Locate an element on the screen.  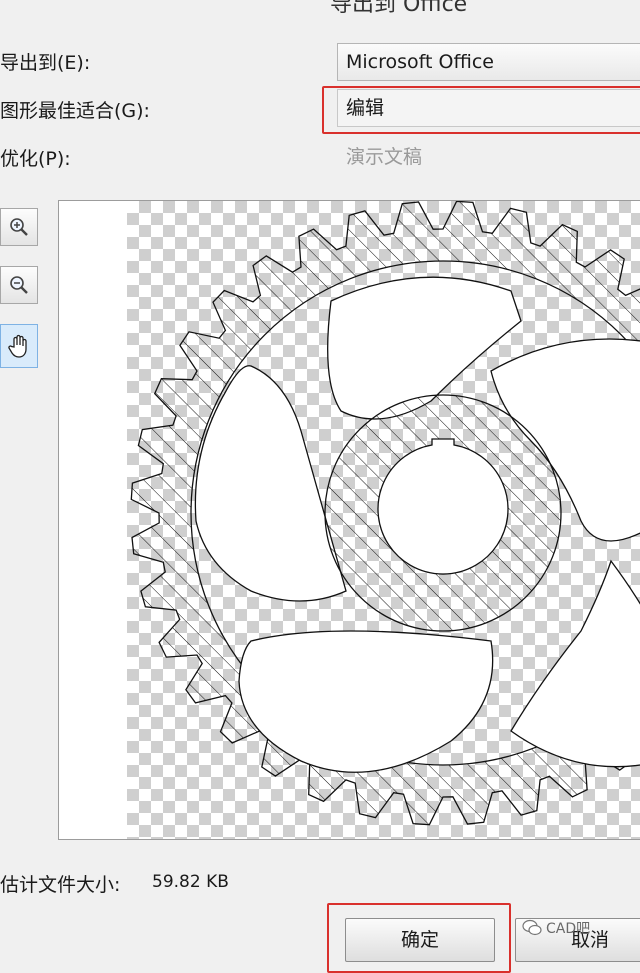
watermark: CAD吧 is located at coordinates (556, 928).